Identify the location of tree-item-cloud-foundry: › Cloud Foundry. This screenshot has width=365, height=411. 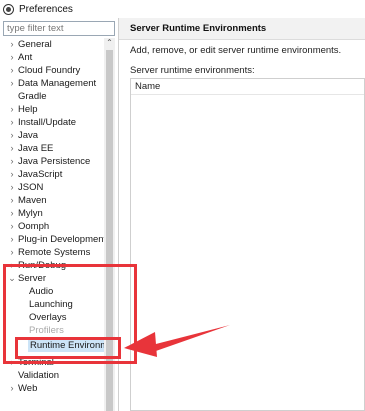
(52, 70).